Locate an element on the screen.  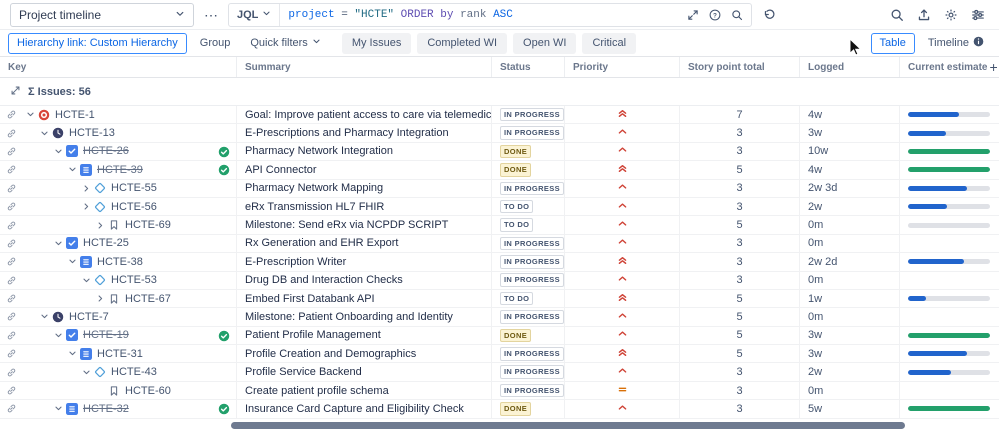
logged-cell: 2w is located at coordinates (850, 206).